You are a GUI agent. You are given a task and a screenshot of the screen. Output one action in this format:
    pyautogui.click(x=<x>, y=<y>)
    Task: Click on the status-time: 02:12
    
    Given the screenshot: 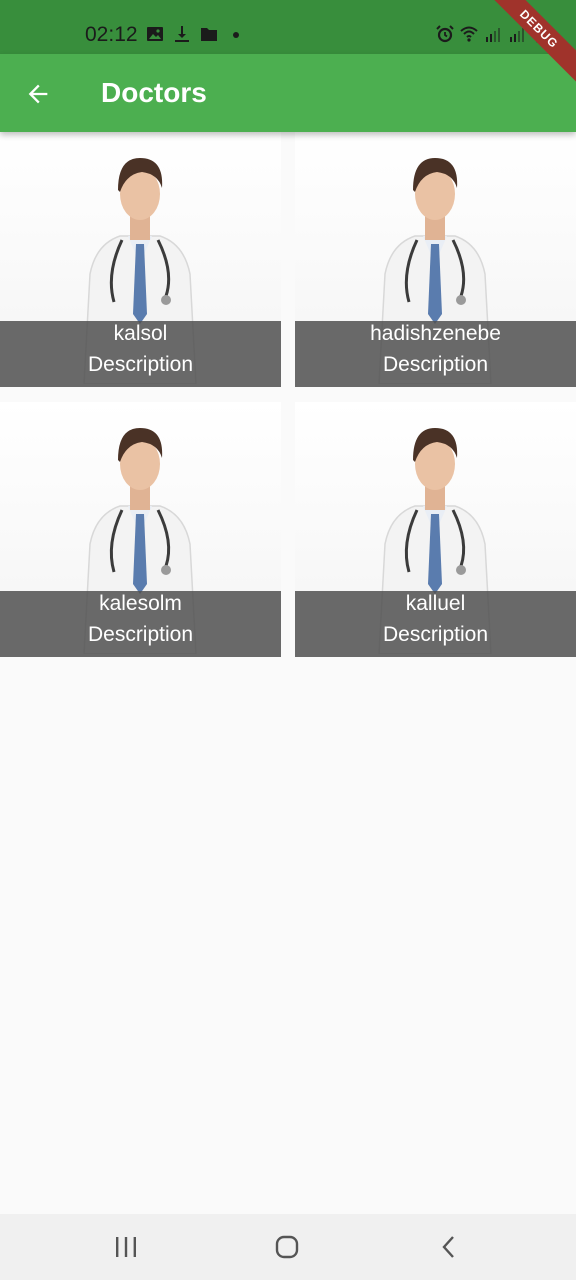 What is the action you would take?
    pyautogui.click(x=111, y=34)
    